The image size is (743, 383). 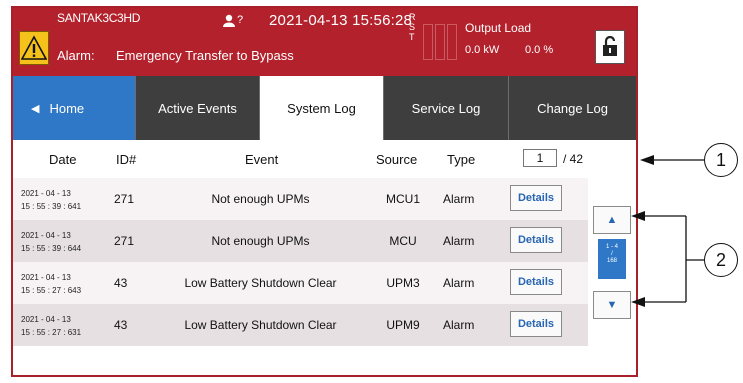 What do you see at coordinates (721, 260) in the screenshot?
I see `callout-2: 2` at bounding box center [721, 260].